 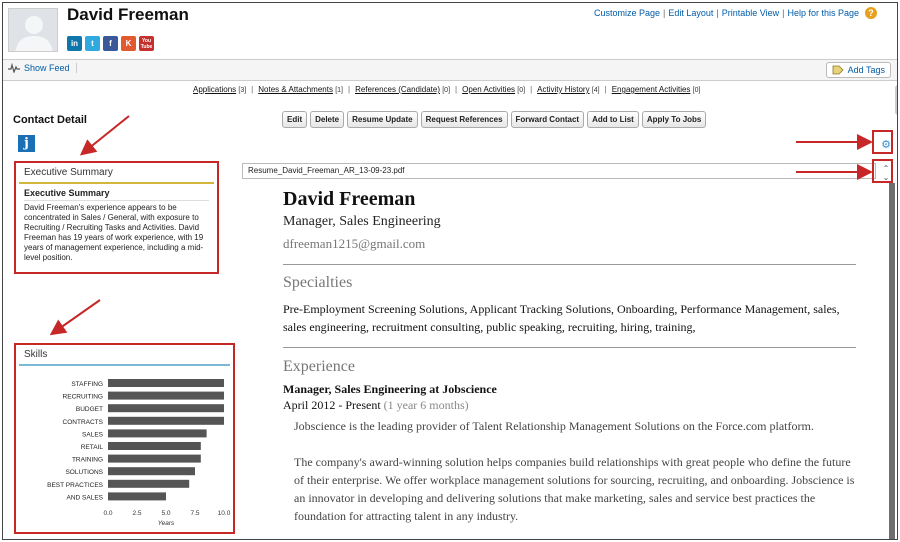 I want to click on help-link: Help for this Page, so click(x=823, y=13).